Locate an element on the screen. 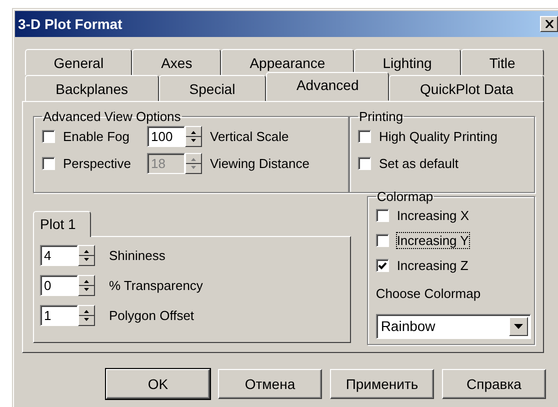  field-label: Viewing Distance is located at coordinates (260, 164).